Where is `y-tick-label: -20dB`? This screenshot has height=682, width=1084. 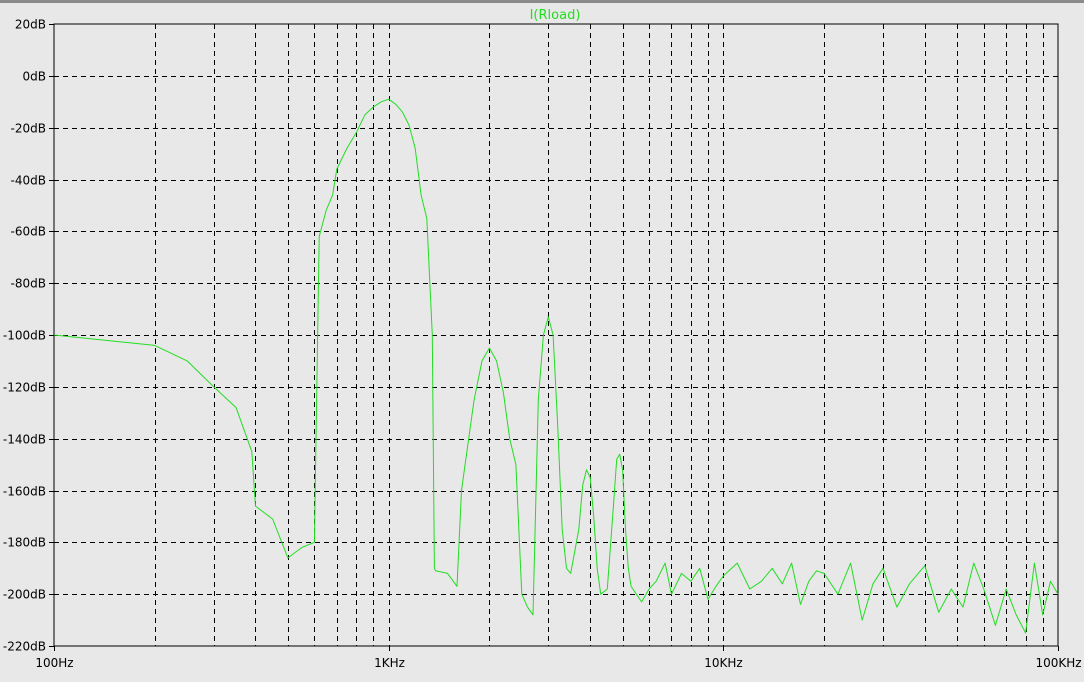
y-tick-label: -20dB is located at coordinates (28, 129).